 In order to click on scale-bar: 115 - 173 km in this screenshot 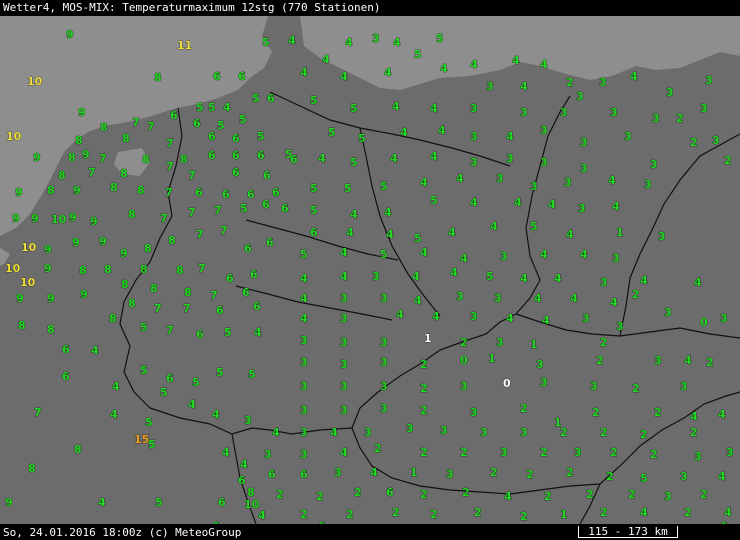, I will do `click(628, 531)`.